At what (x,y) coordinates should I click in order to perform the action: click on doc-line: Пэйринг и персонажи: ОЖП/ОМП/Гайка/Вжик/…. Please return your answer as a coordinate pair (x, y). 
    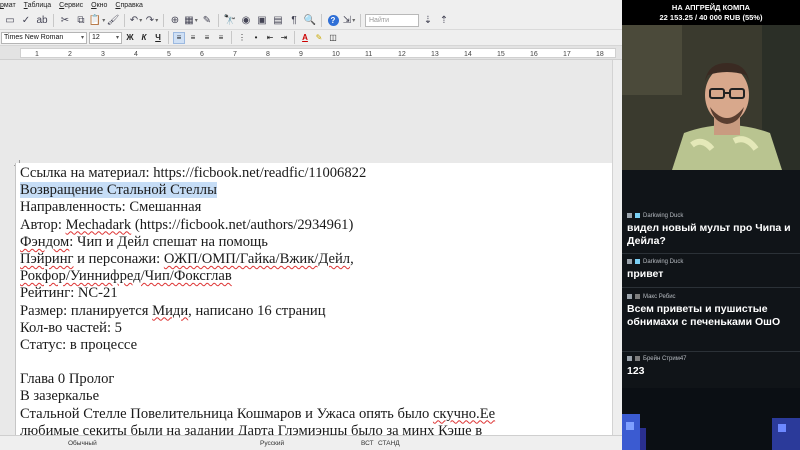
    Looking at the image, I should click on (315, 259).